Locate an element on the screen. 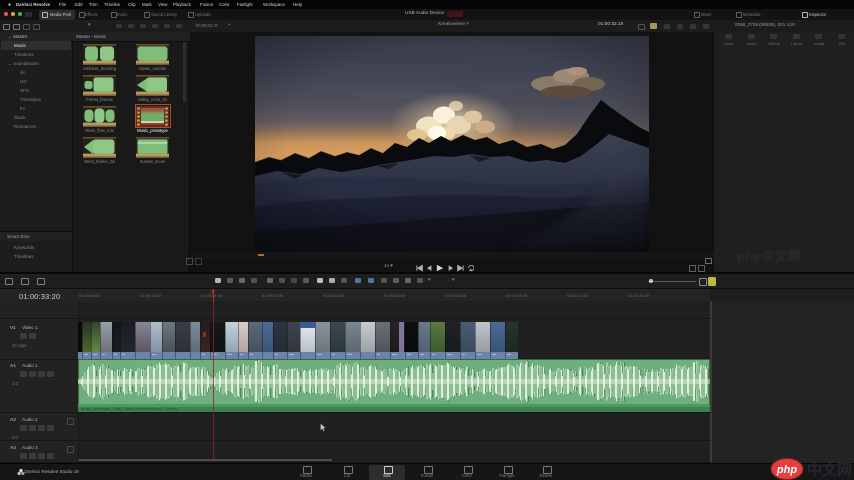 Image resolution: width=854 pixels, height=480 pixels. svg-text: php is located at coordinates (786, 470).